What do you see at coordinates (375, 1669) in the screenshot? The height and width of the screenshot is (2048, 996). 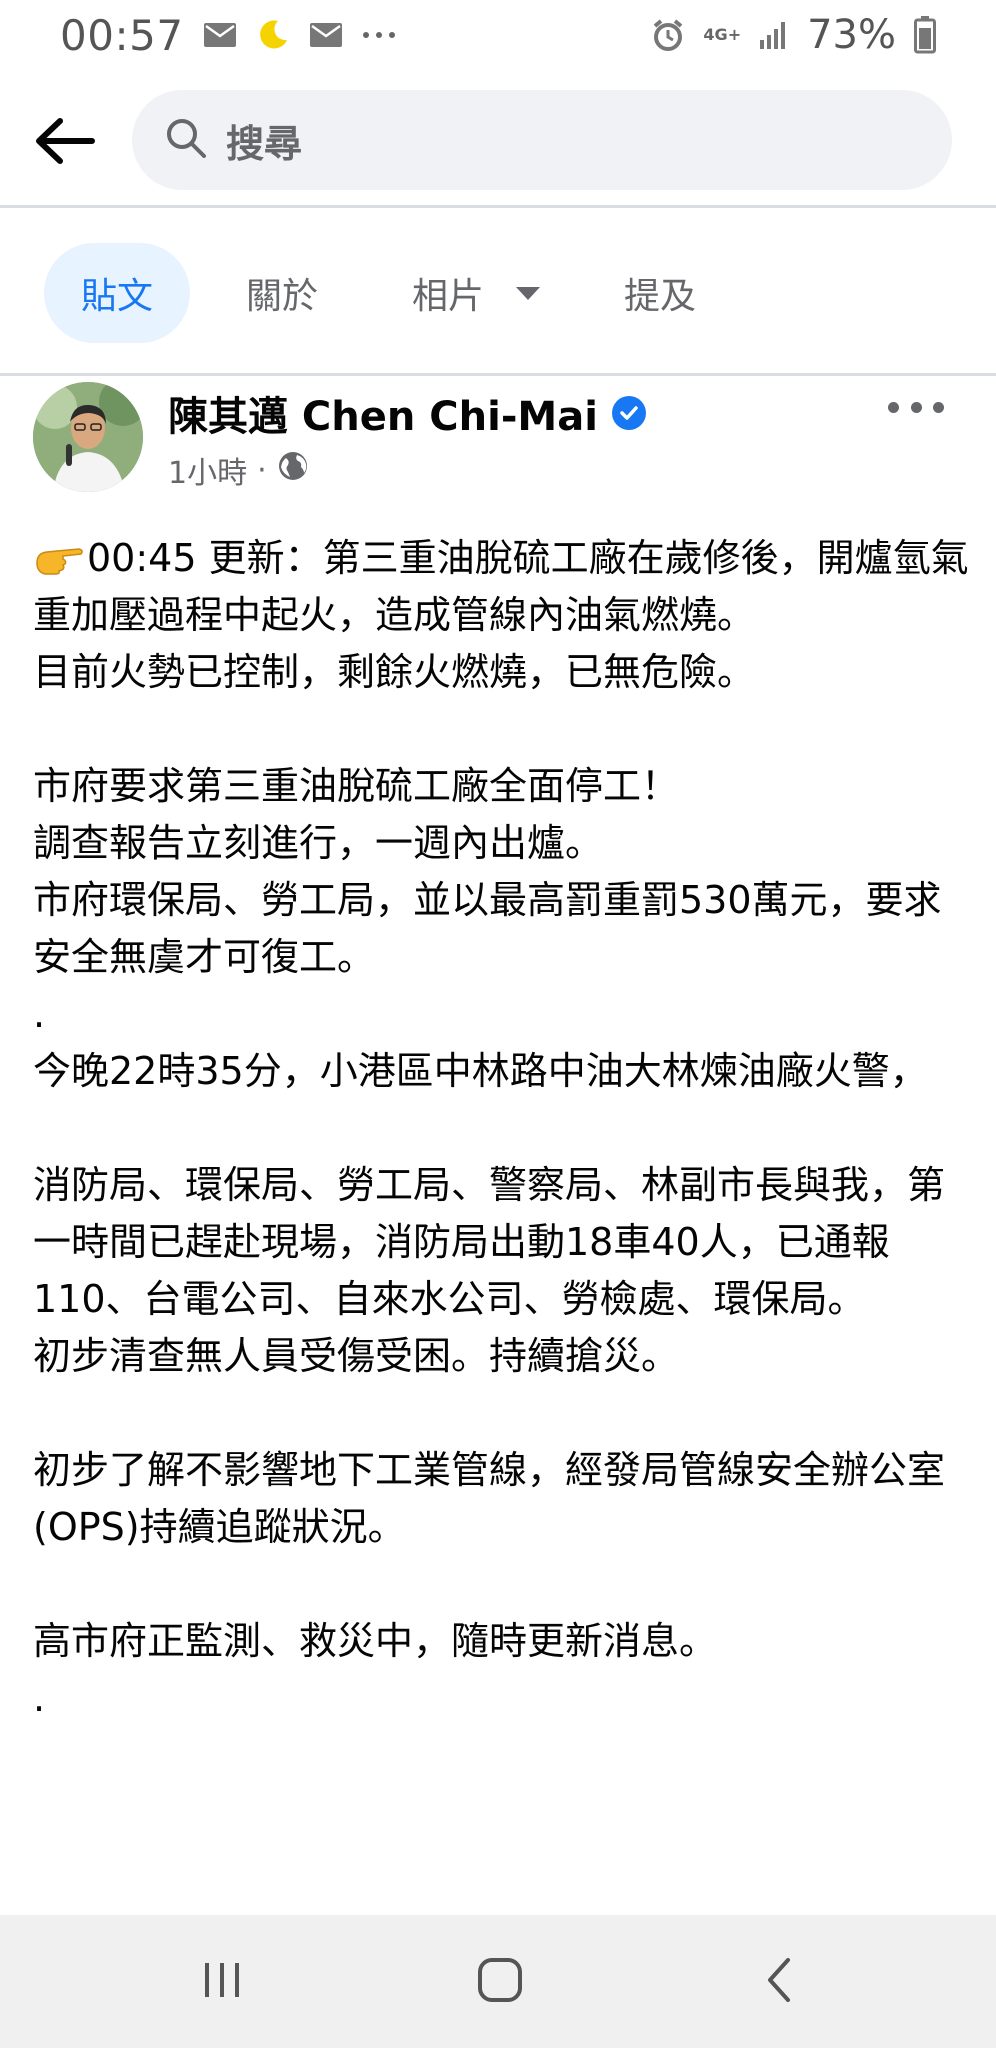 I see `post-text: 高市府正監測、救災中，隨時更新消息。 .` at bounding box center [375, 1669].